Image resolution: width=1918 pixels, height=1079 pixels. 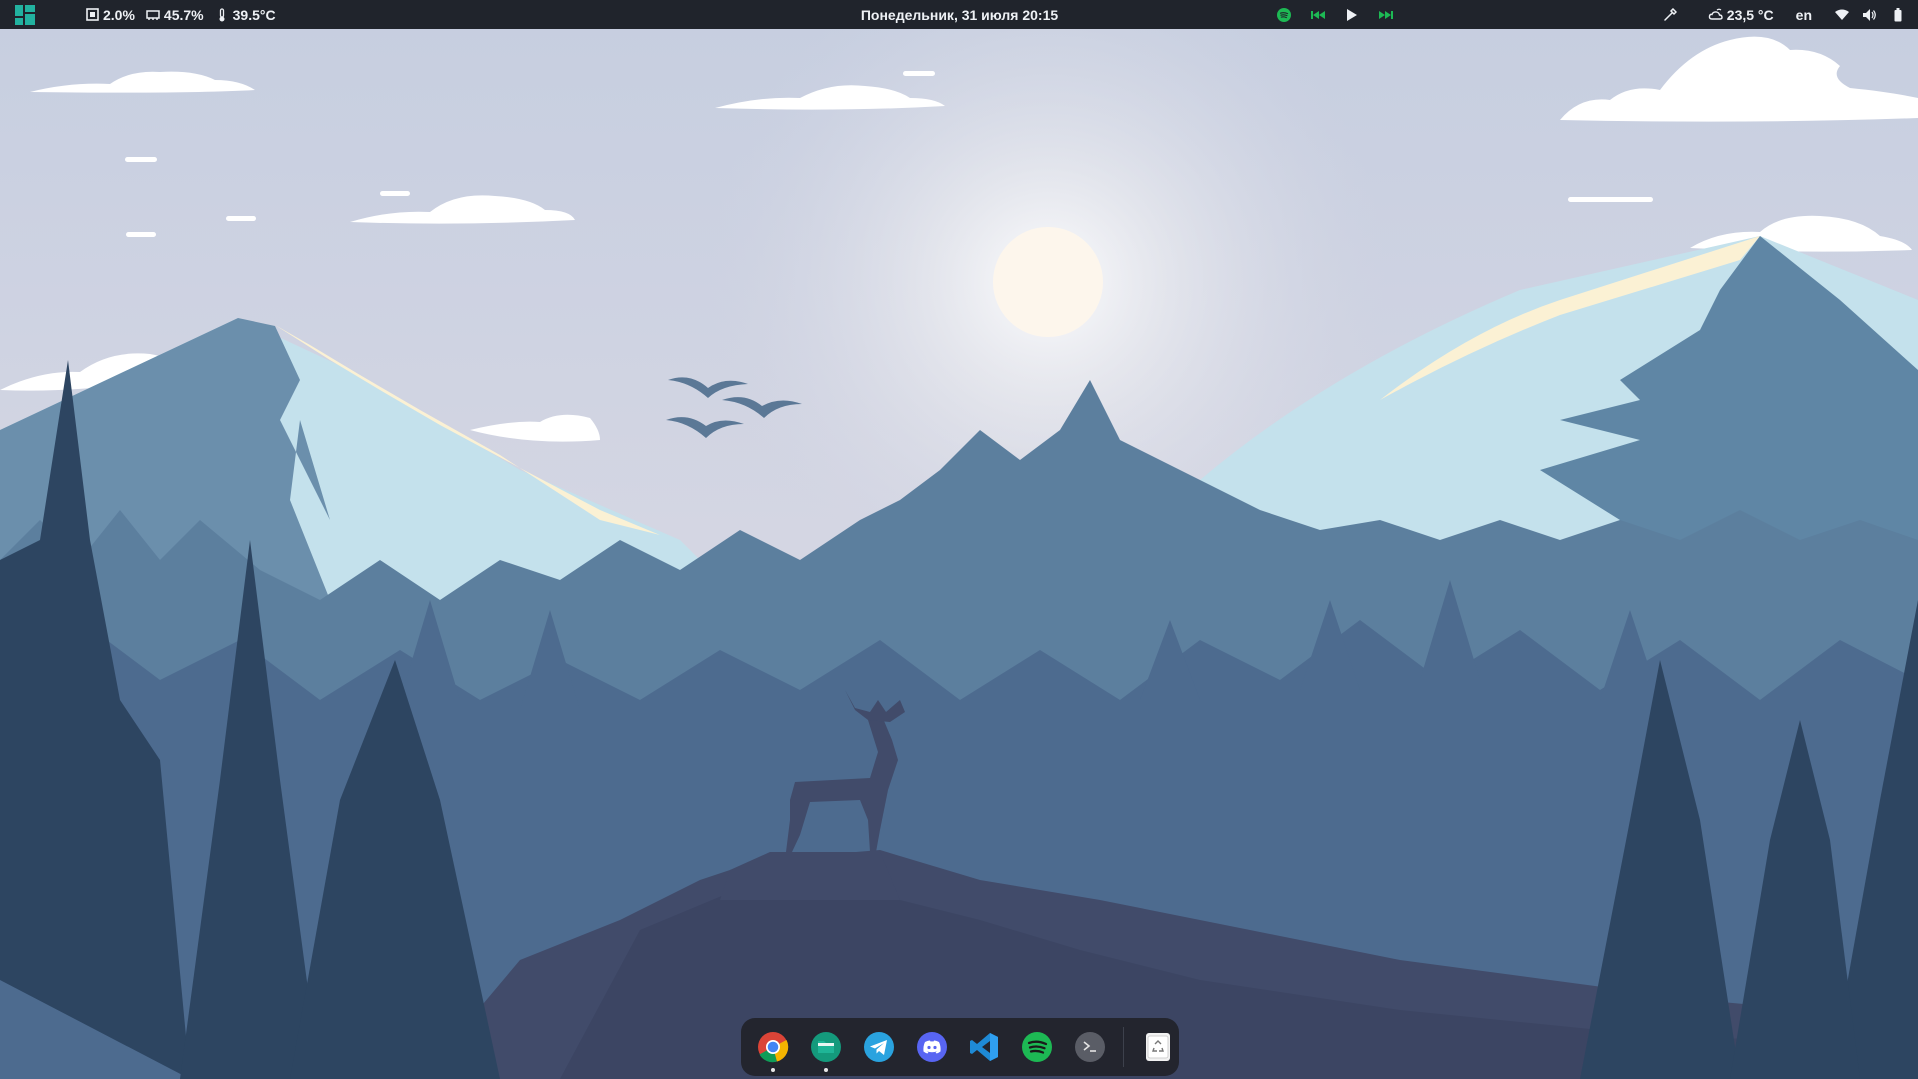 I want to click on battery-icon, so click(x=1898, y=15).